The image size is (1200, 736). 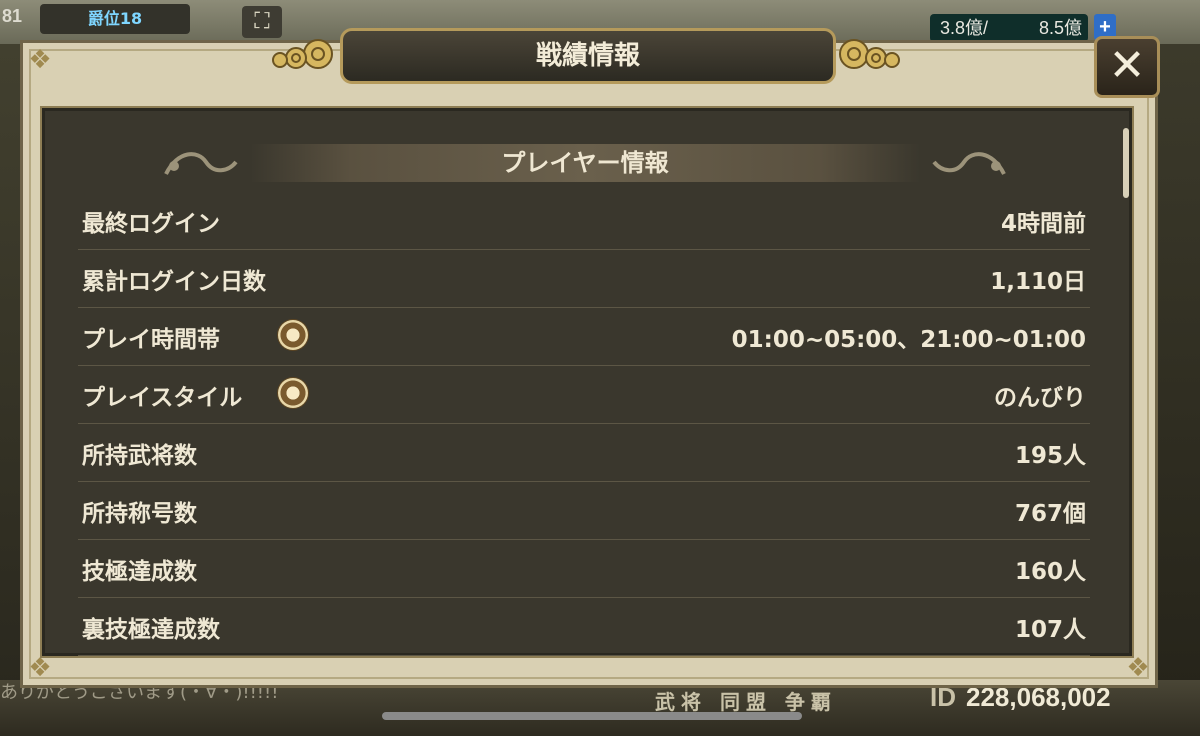 What do you see at coordinates (1040, 398) in the screenshot?
I see `row-value: のんびり` at bounding box center [1040, 398].